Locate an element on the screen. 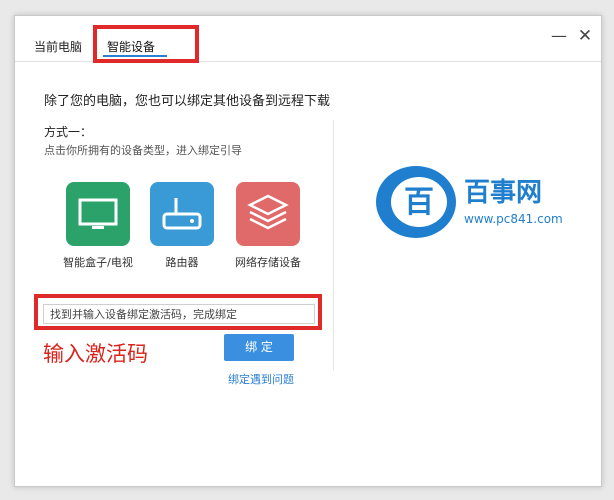 This screenshot has width=614, height=500. device-label-tv: 智能盒子/电视 is located at coordinates (98, 262).